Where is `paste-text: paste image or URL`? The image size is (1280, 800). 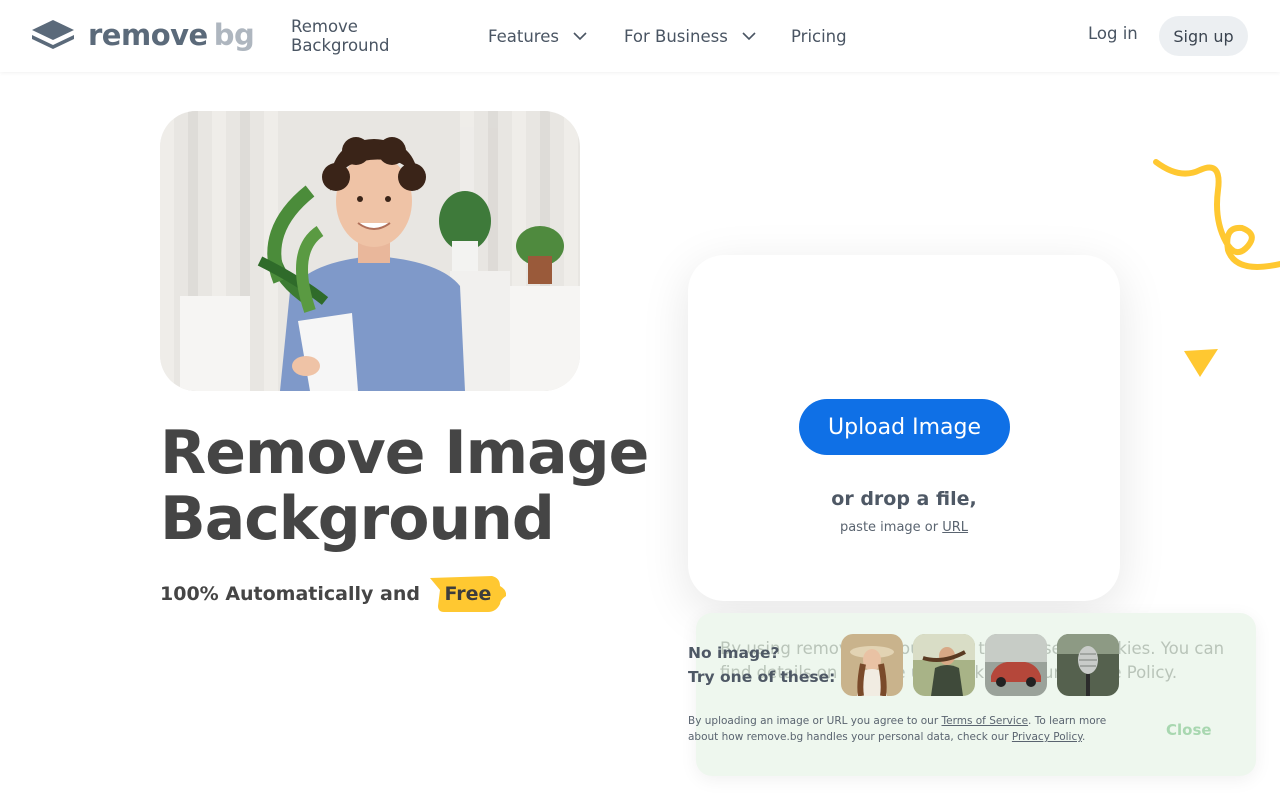
paste-text: paste image or URL is located at coordinates (904, 527).